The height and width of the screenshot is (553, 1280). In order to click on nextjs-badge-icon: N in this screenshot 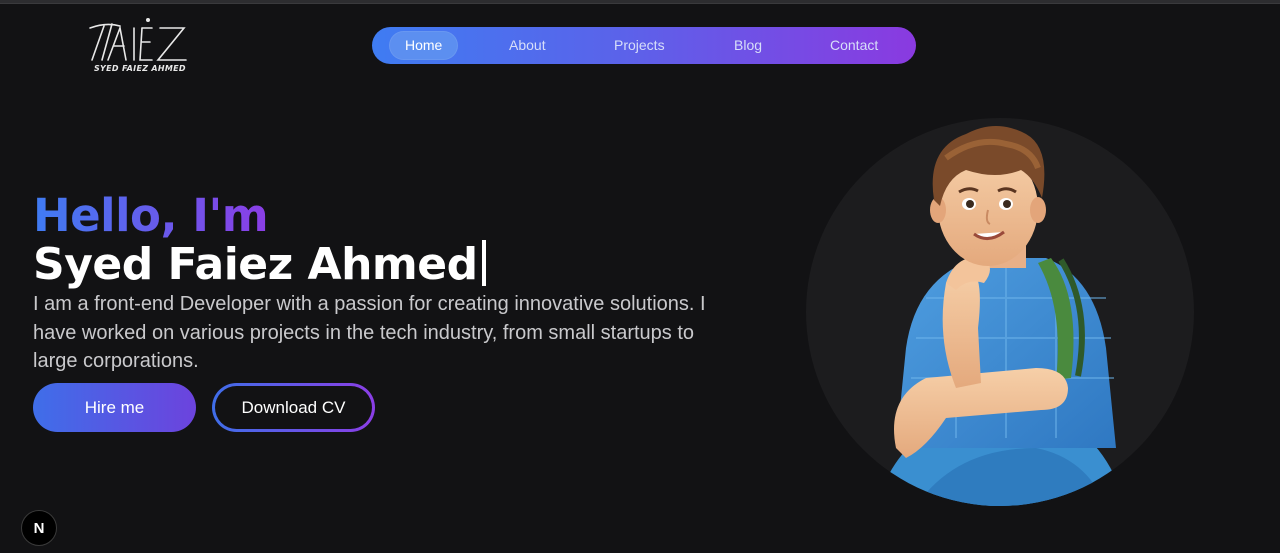, I will do `click(39, 528)`.